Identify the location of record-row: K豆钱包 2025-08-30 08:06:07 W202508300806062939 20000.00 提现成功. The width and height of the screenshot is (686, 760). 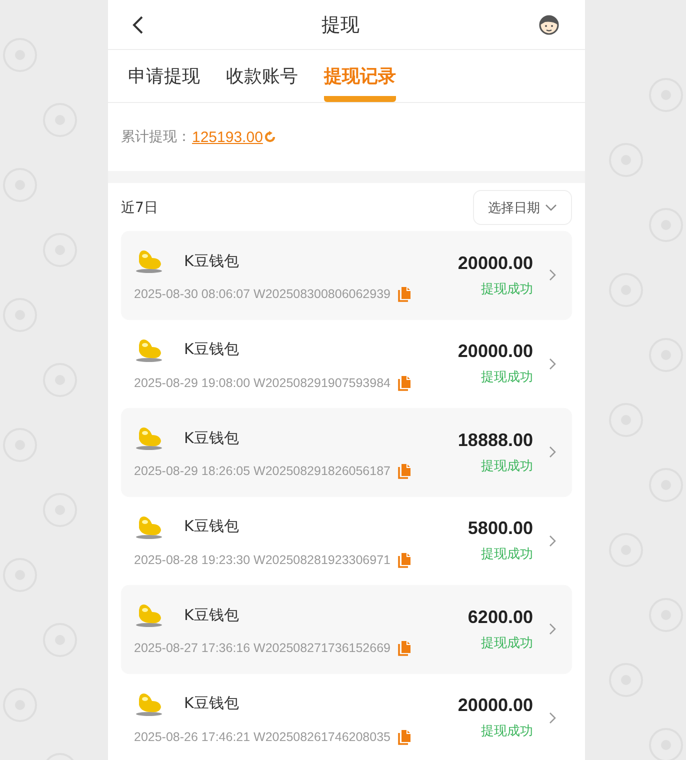
(346, 275).